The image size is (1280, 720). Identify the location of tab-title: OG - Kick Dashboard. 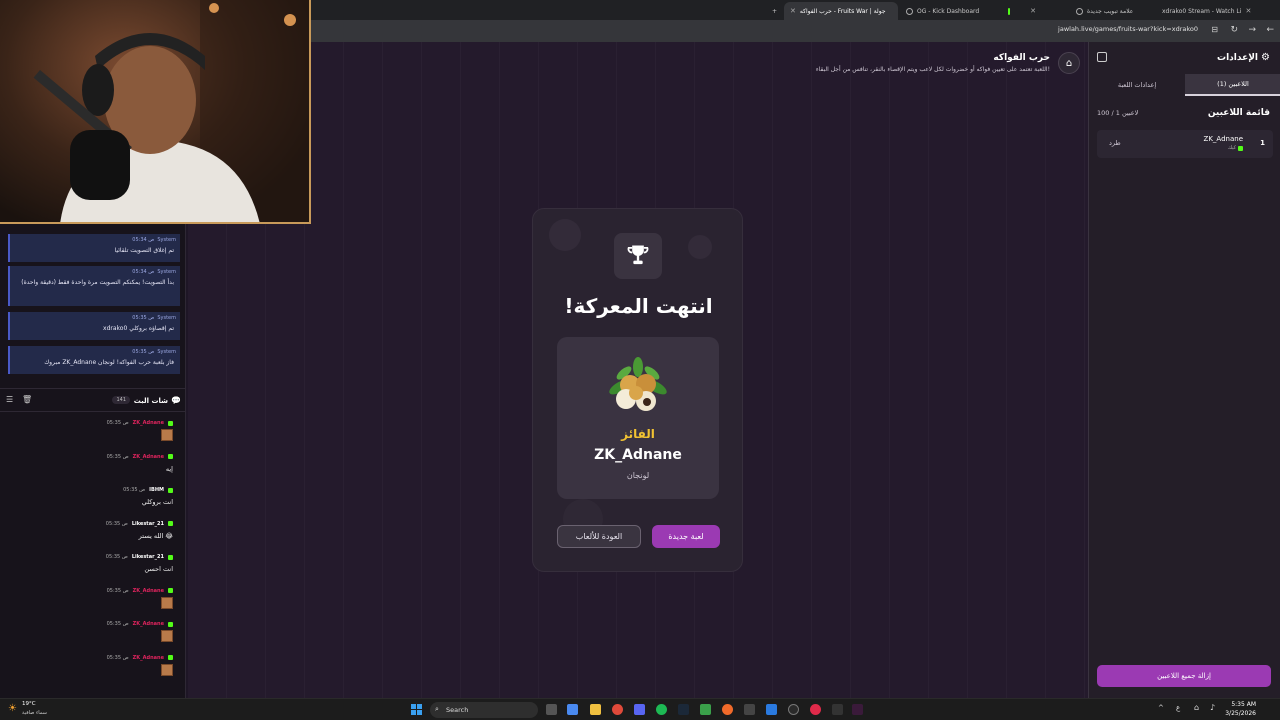
(948, 11).